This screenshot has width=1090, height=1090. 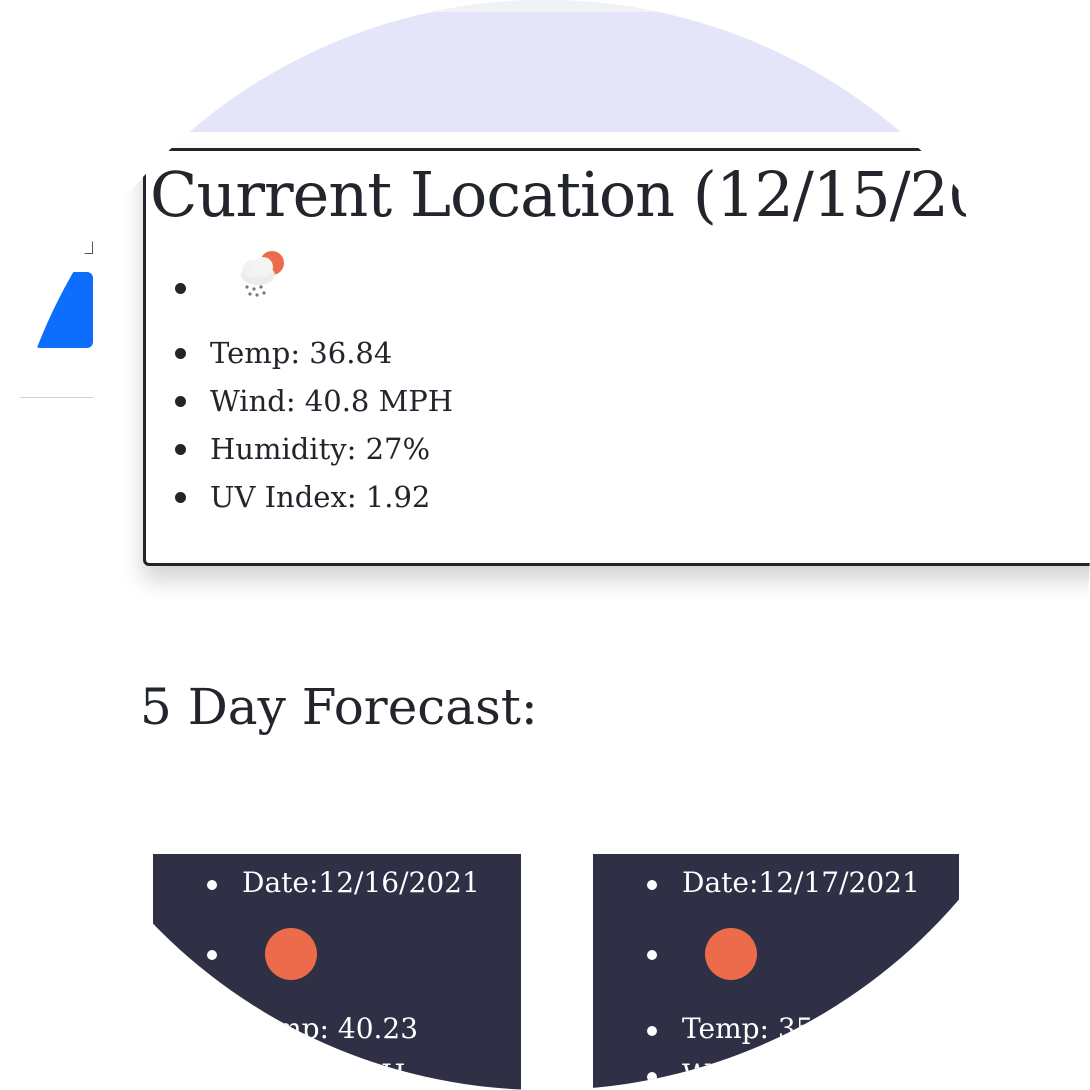 I want to click on forecast-card: Date:12/17/2021 Temp: 35 Wind:, so click(x=776, y=972).